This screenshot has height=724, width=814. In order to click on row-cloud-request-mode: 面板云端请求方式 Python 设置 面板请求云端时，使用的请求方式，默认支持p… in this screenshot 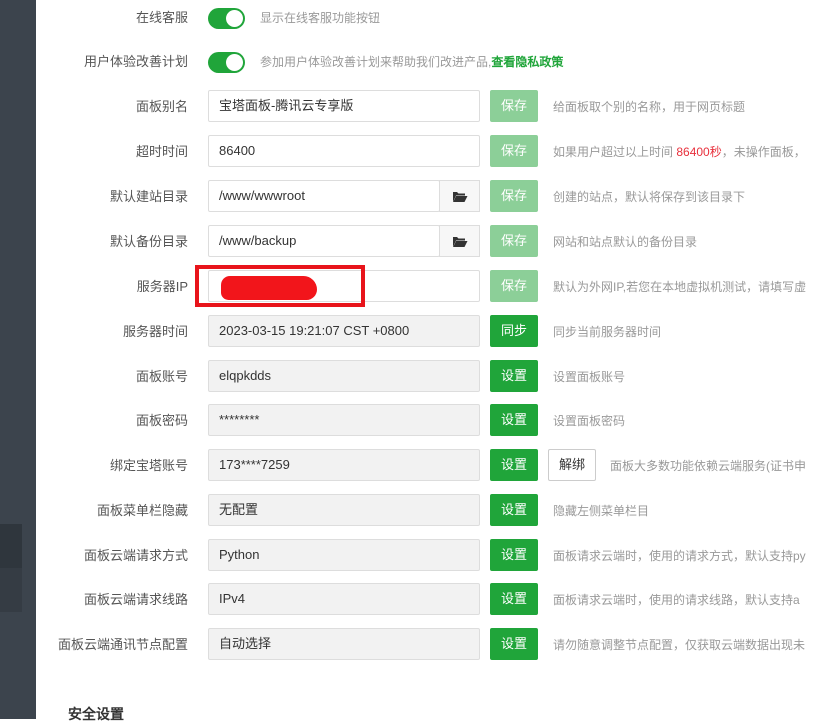, I will do `click(425, 556)`.